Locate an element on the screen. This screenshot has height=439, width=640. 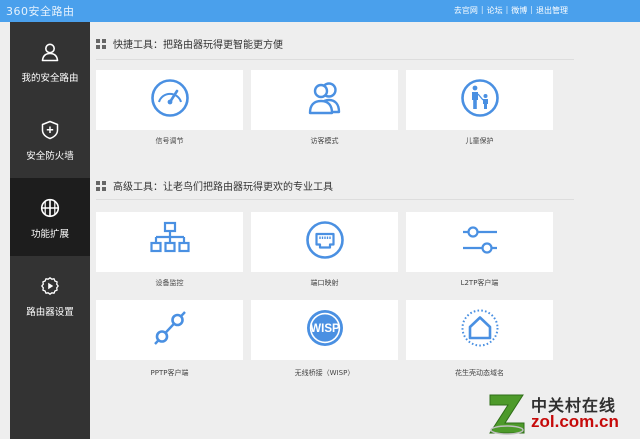
wisp-icon: WISP is located at coordinates (324, 328).